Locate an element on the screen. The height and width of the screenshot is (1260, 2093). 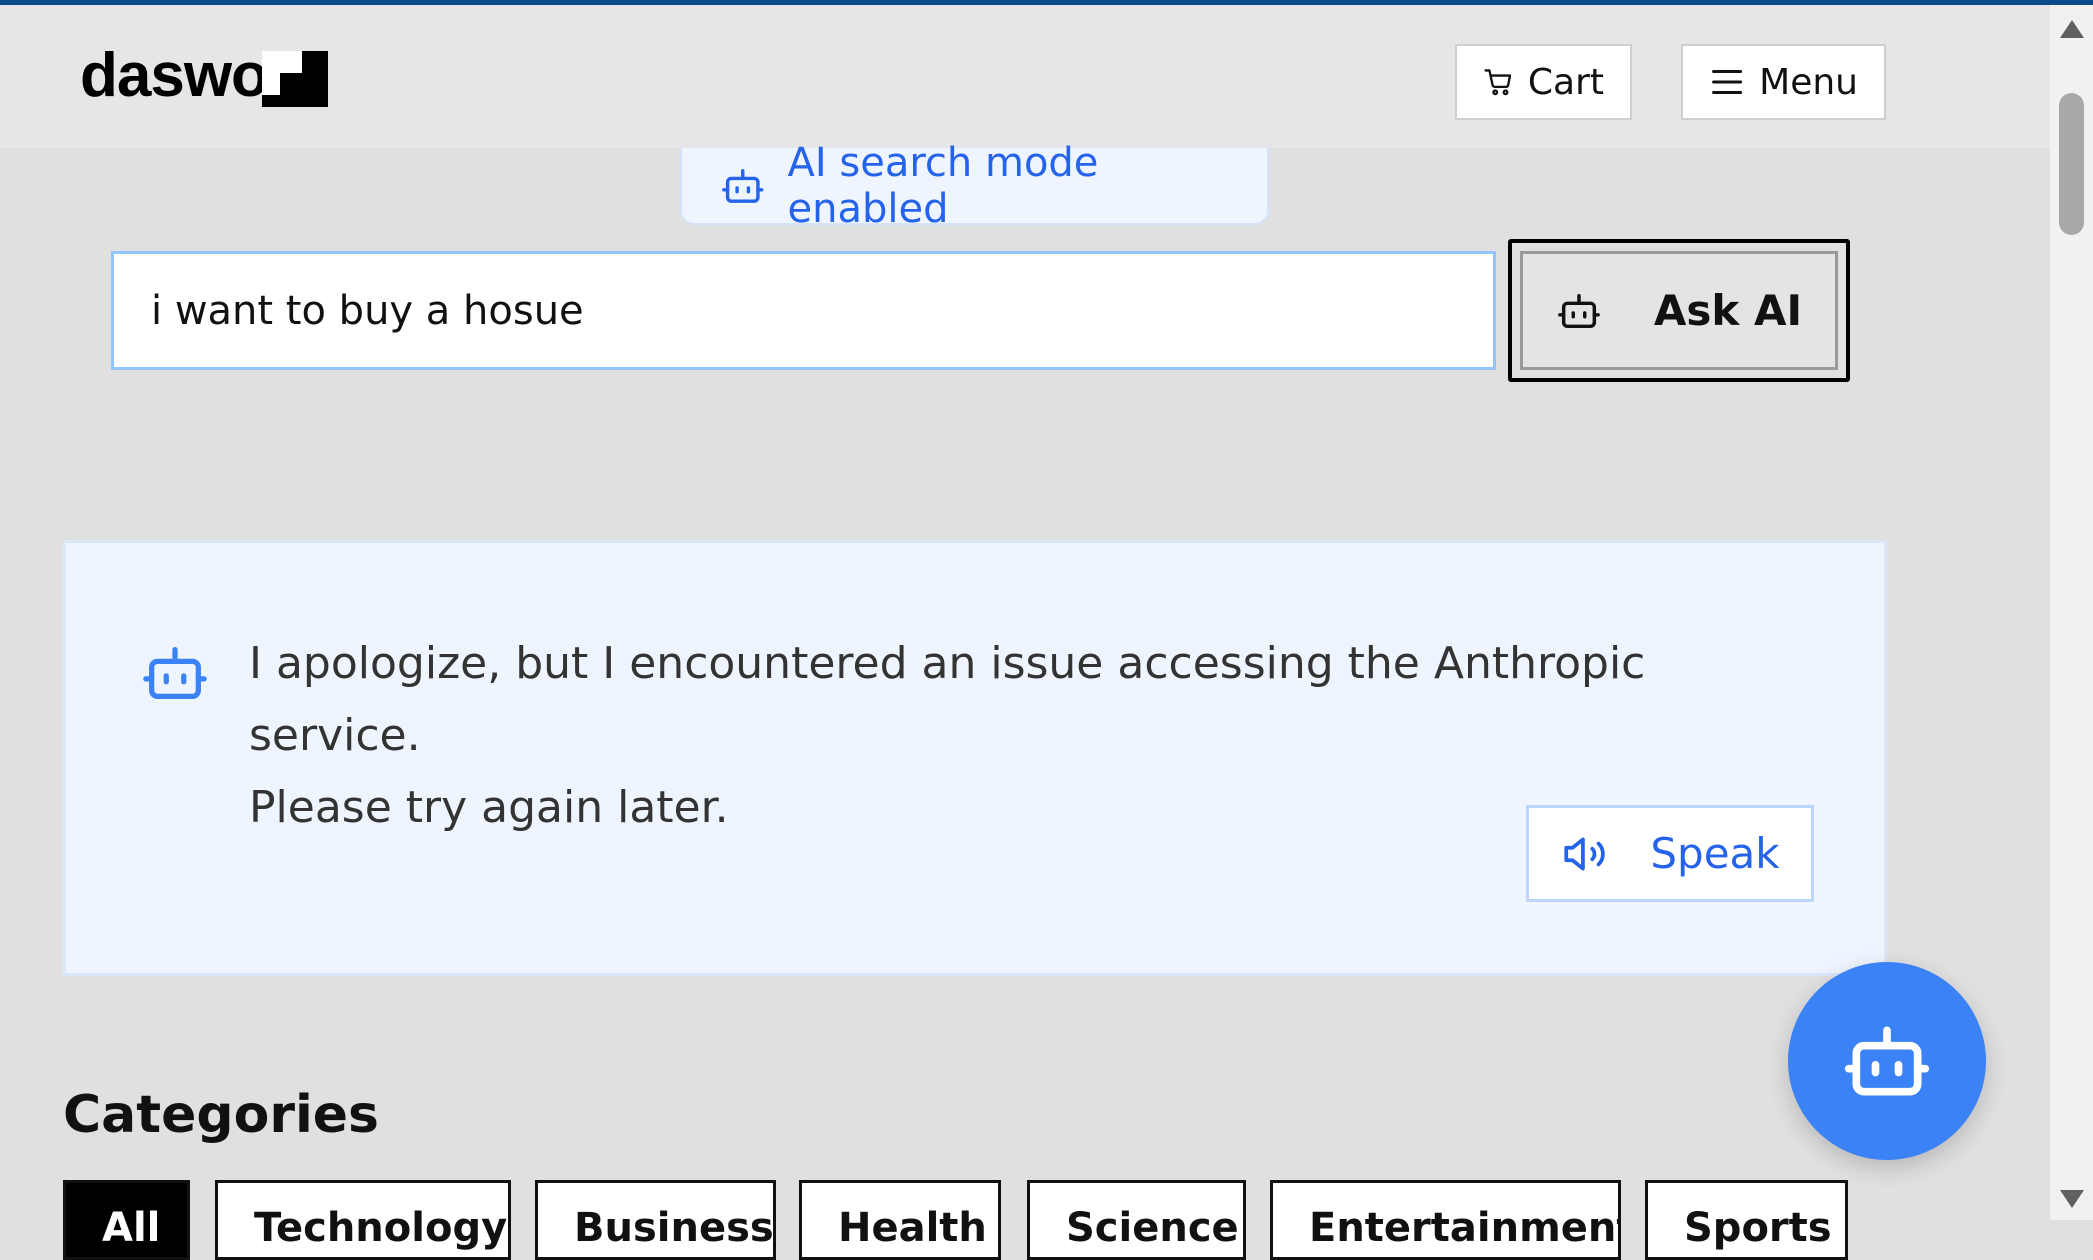
menu-button: Menu is located at coordinates (1783, 82).